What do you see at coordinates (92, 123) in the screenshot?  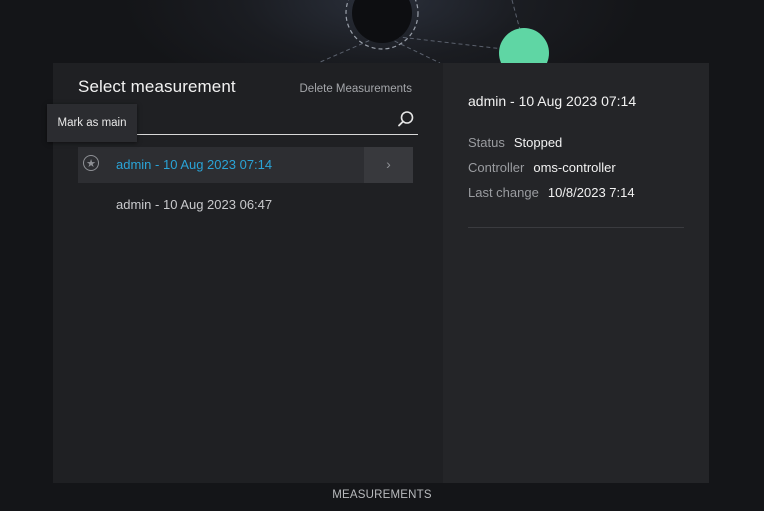 I see `mark-as-main-tooltip: Mark as main` at bounding box center [92, 123].